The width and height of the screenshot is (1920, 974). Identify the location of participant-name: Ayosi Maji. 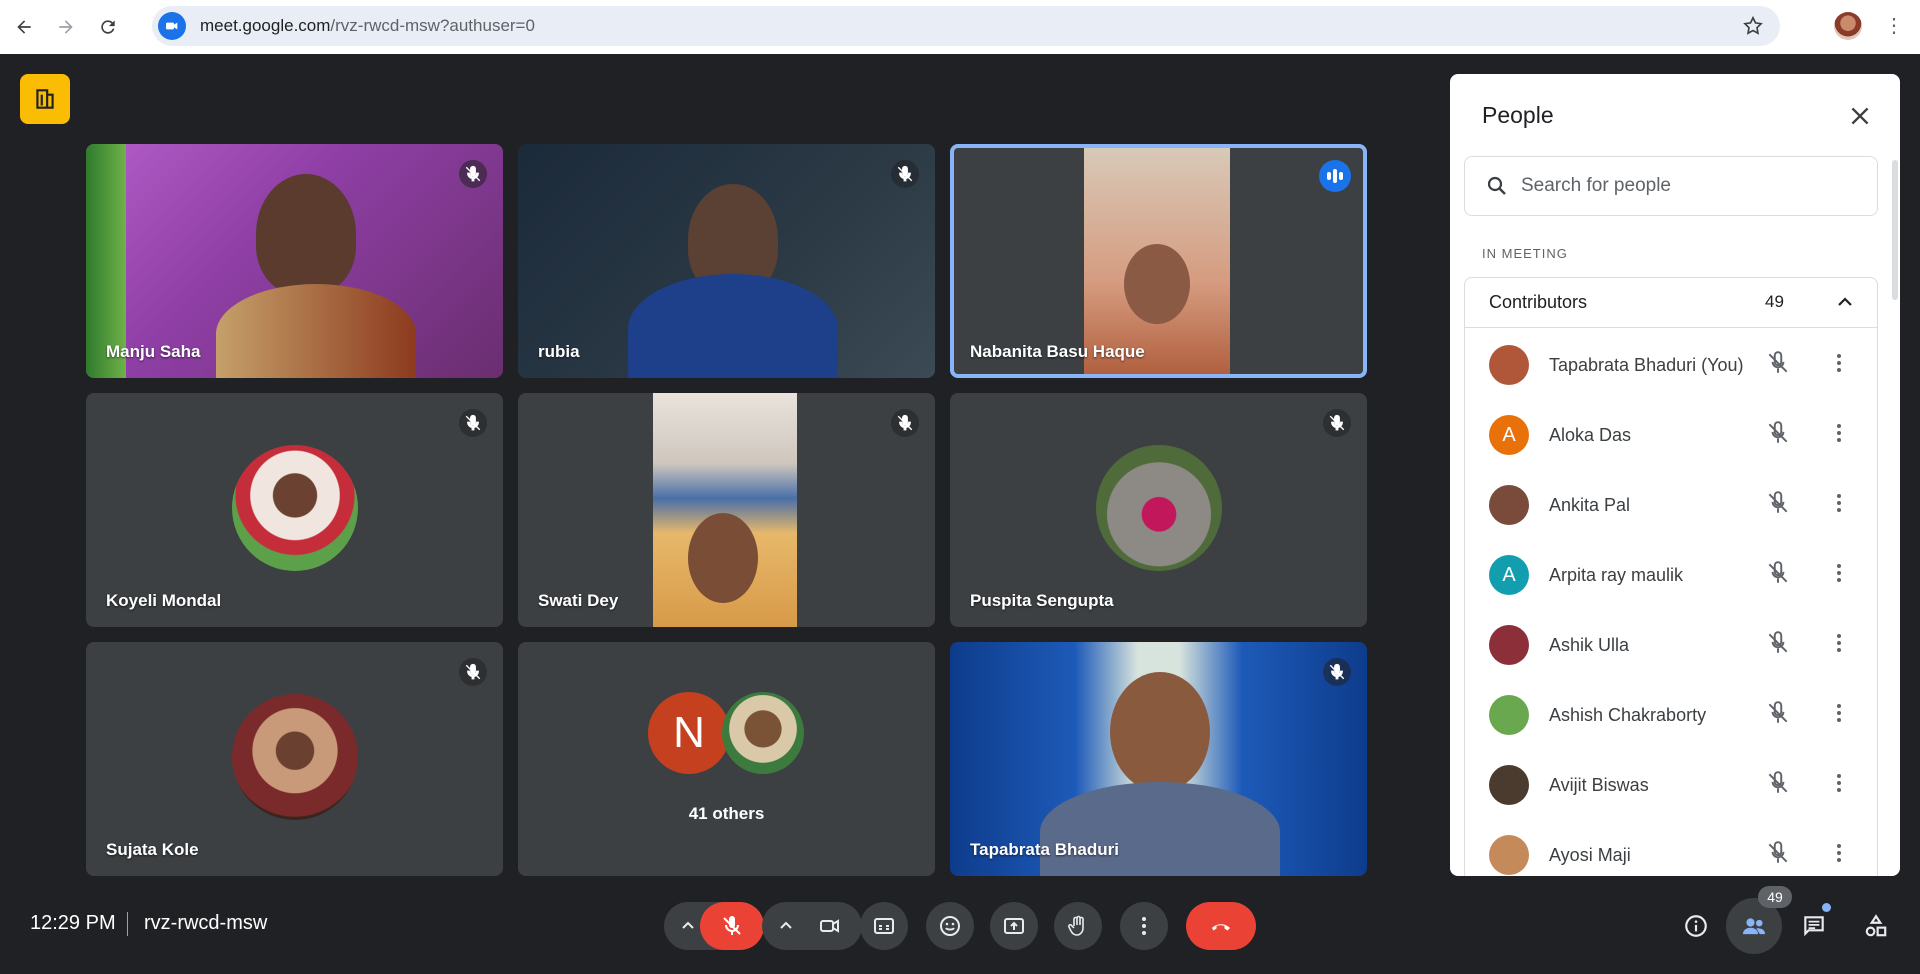
(1590, 854).